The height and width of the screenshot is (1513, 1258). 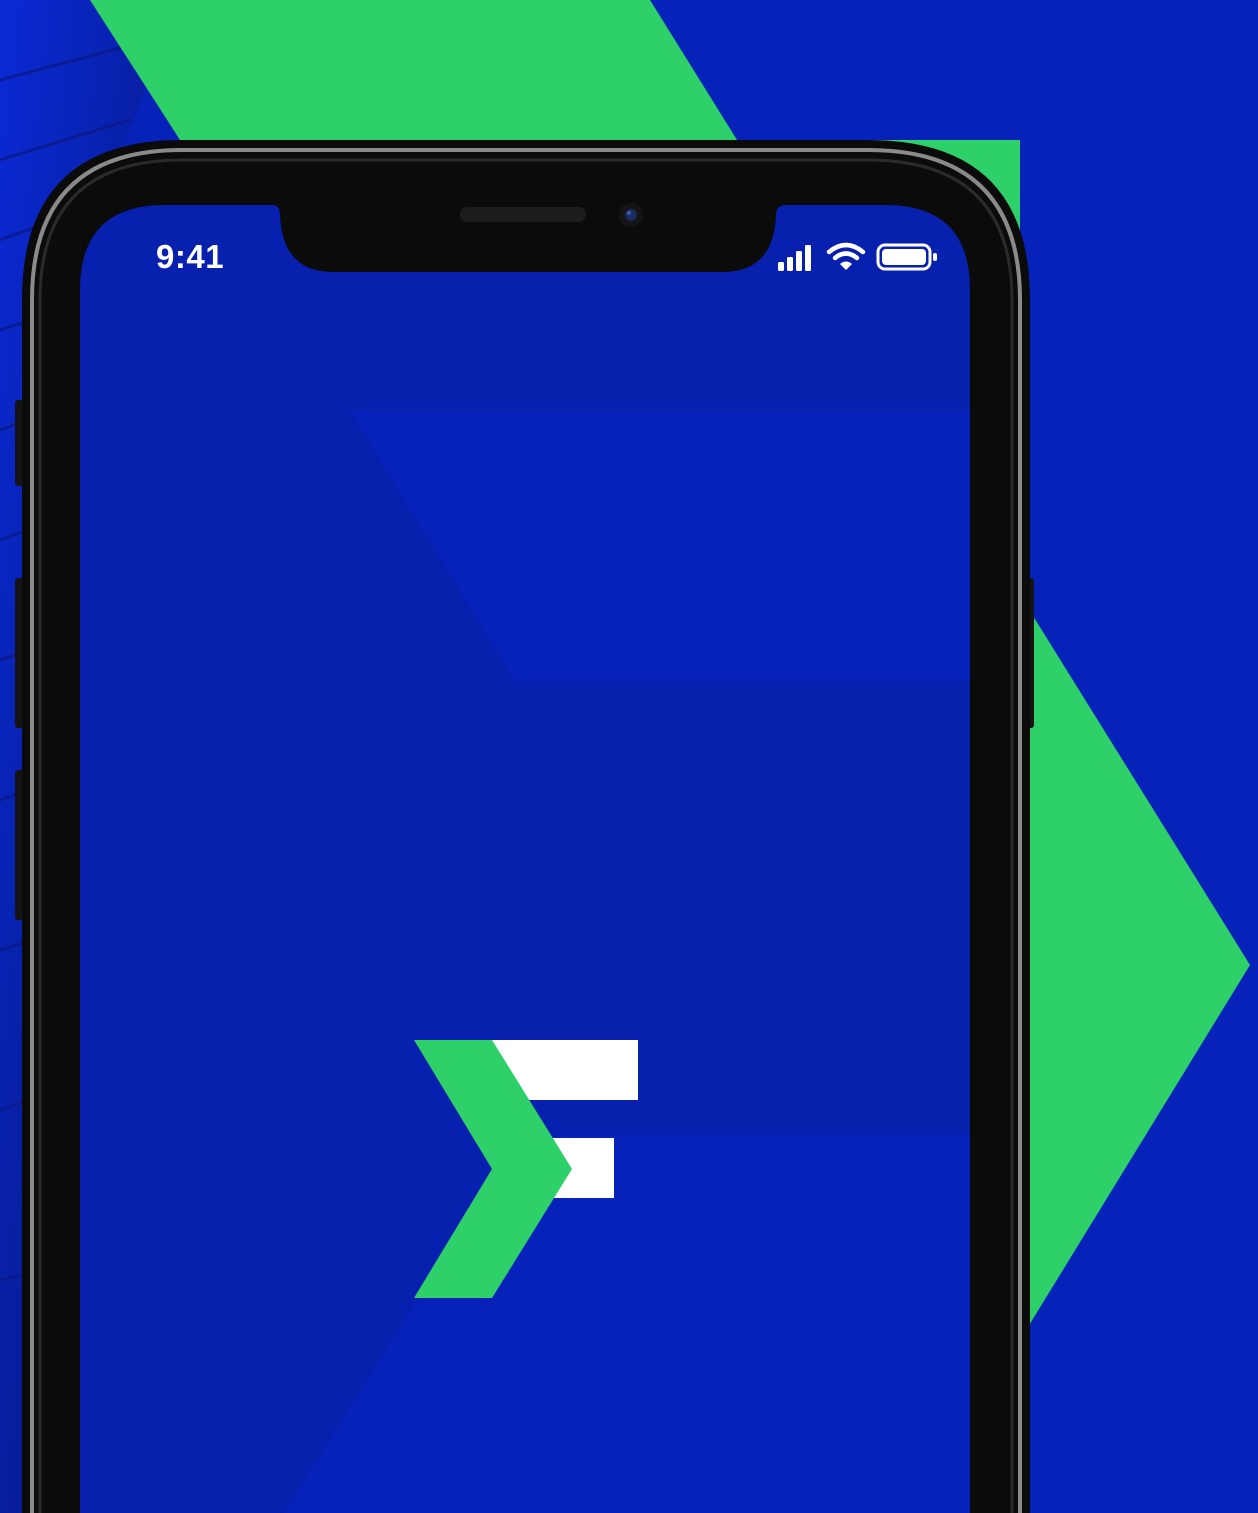 What do you see at coordinates (908, 259) in the screenshot?
I see `battery-icon` at bounding box center [908, 259].